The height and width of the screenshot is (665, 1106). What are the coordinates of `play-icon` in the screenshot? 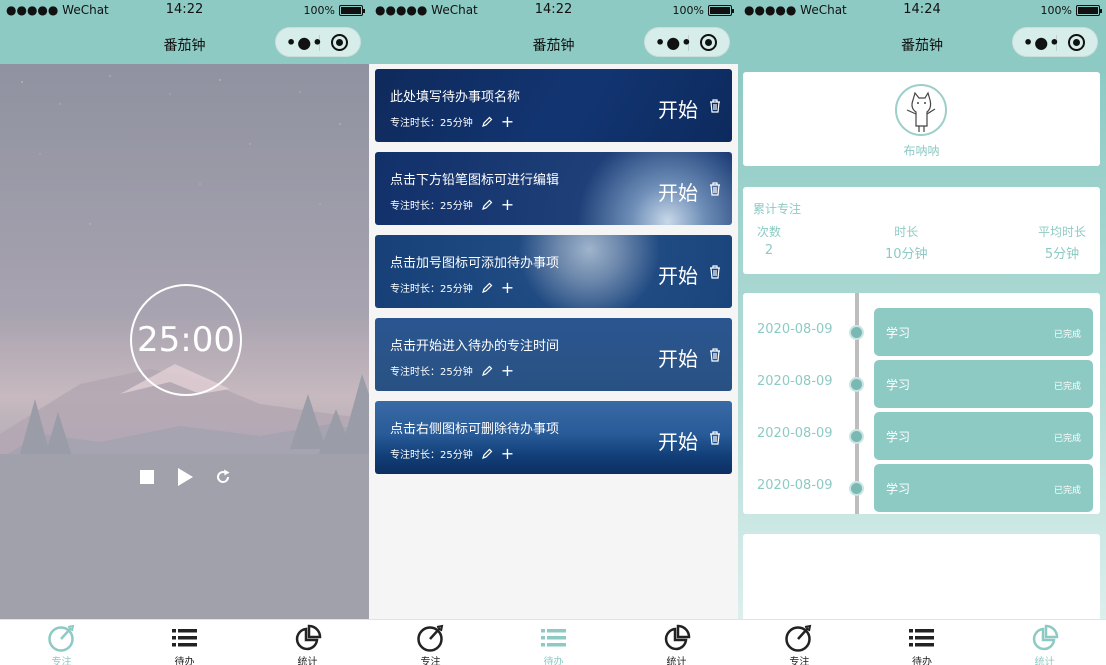 It's located at (185, 477).